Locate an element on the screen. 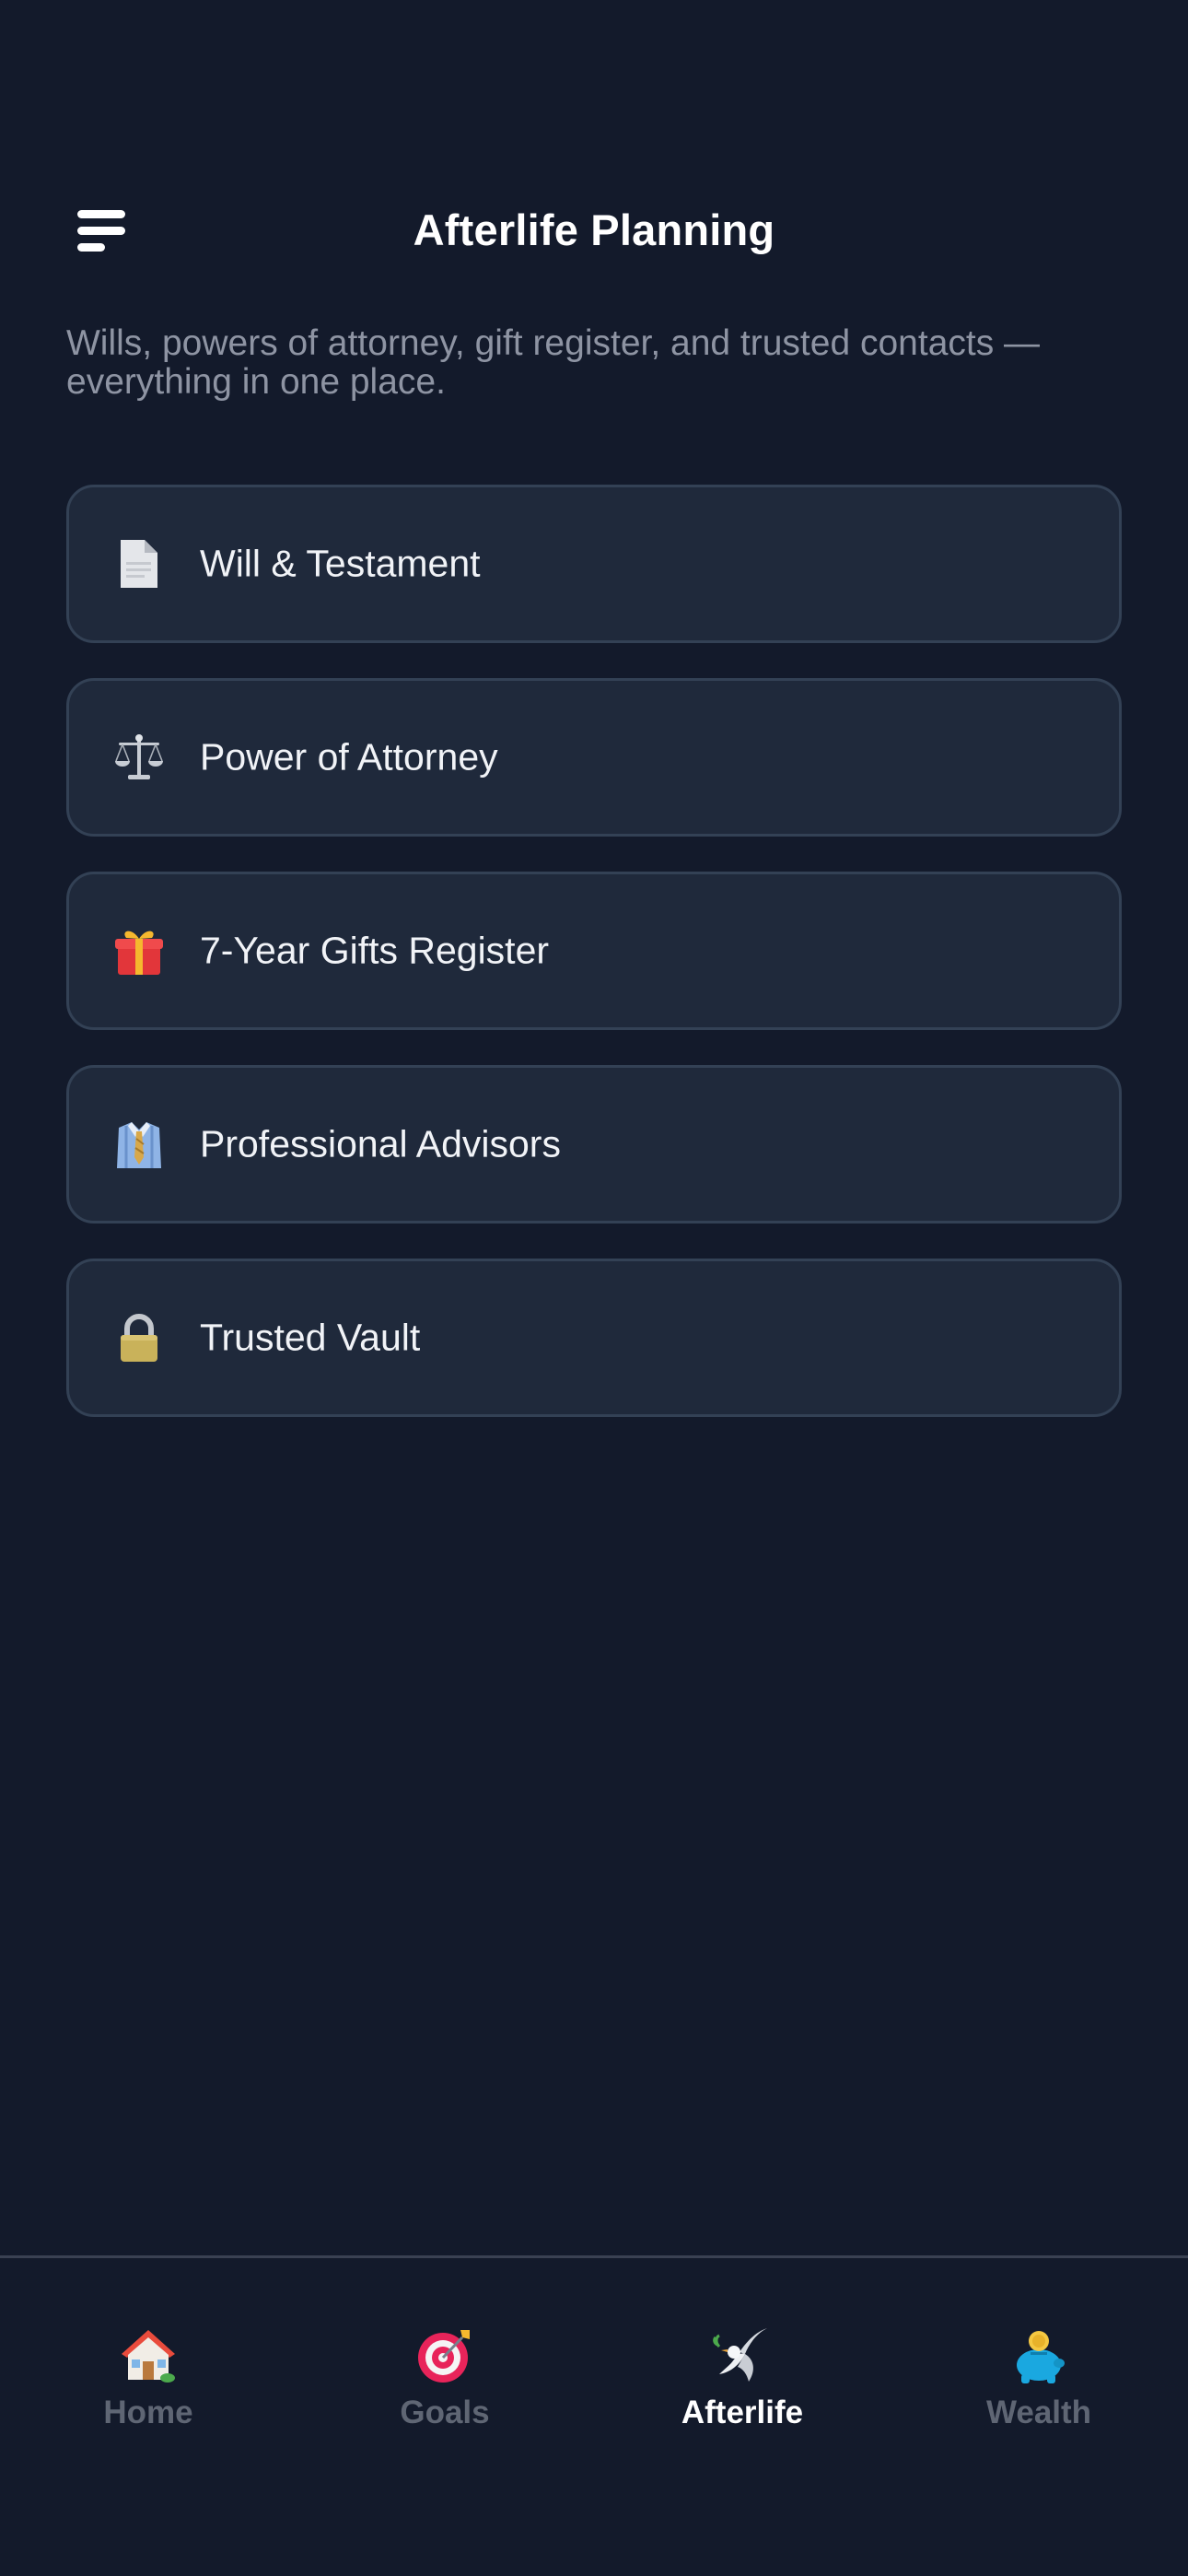 The width and height of the screenshot is (1188, 2576). menu-item-label: Will & Testament is located at coordinates (340, 563).